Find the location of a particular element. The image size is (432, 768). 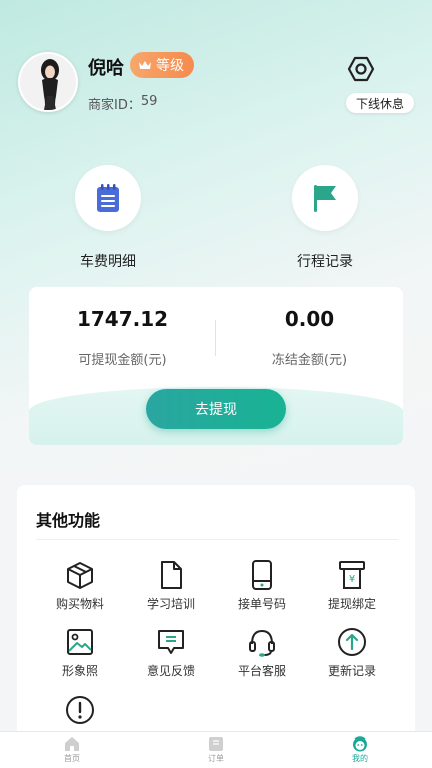

function-label: 购买物料 is located at coordinates (79, 604).